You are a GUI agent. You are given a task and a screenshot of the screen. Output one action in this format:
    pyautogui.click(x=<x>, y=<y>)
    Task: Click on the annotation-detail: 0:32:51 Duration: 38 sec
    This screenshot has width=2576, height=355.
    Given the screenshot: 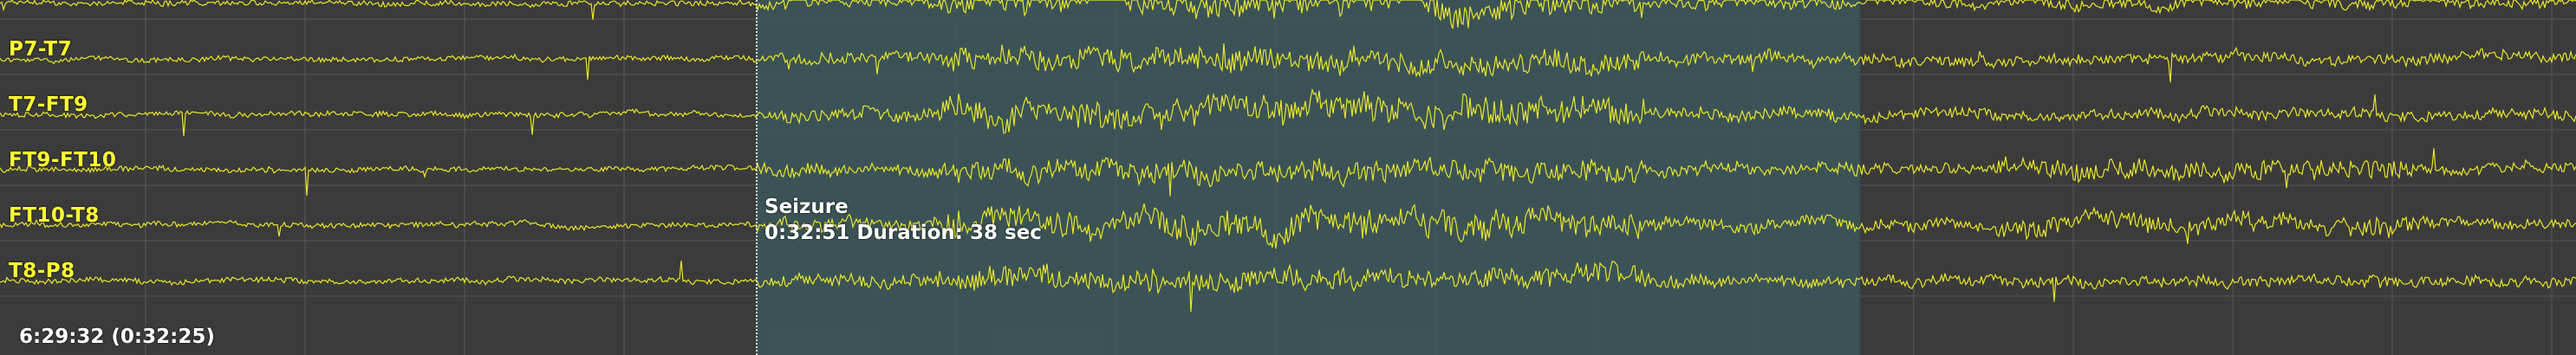 What is the action you would take?
    pyautogui.click(x=903, y=233)
    